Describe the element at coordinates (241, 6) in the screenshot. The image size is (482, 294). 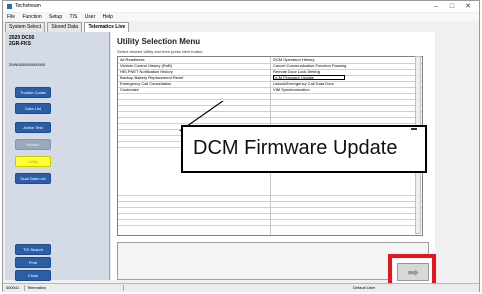
I see `title-bar: Techstream – □ ✕` at that location.